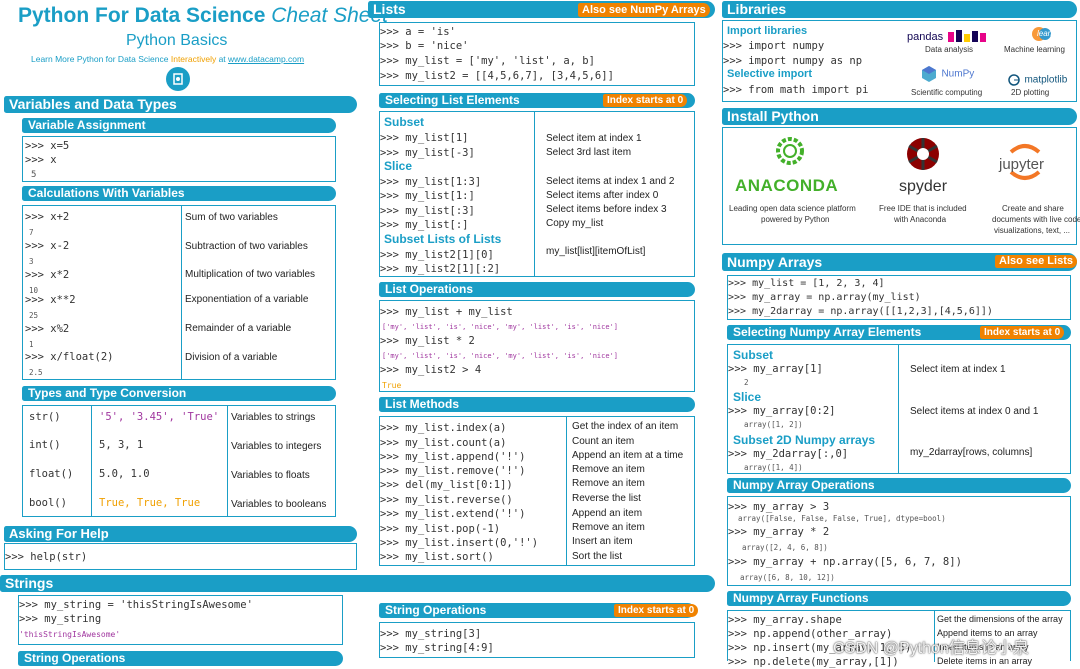  What do you see at coordinates (746, 382) in the screenshot?
I see `code-output: 2` at bounding box center [746, 382].